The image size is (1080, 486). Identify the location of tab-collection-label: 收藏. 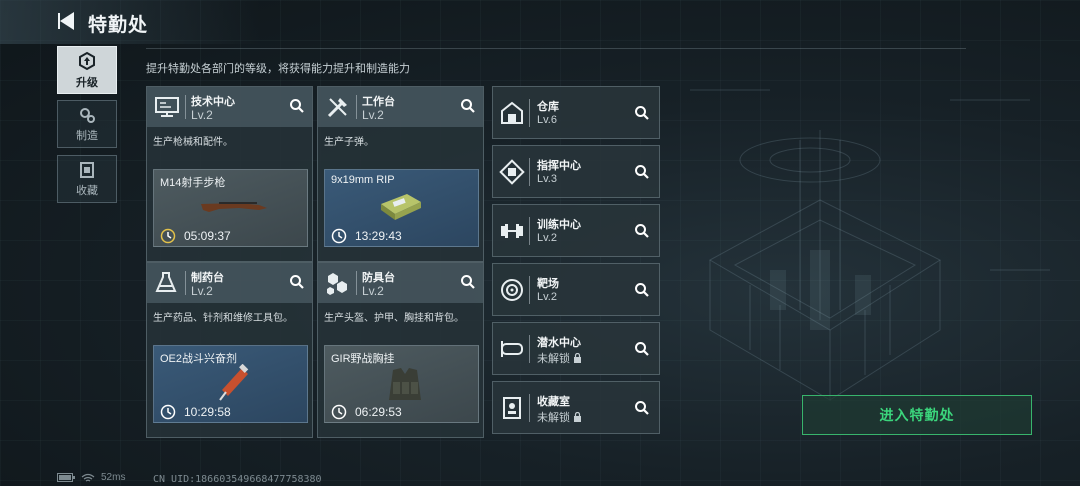
(87, 190).